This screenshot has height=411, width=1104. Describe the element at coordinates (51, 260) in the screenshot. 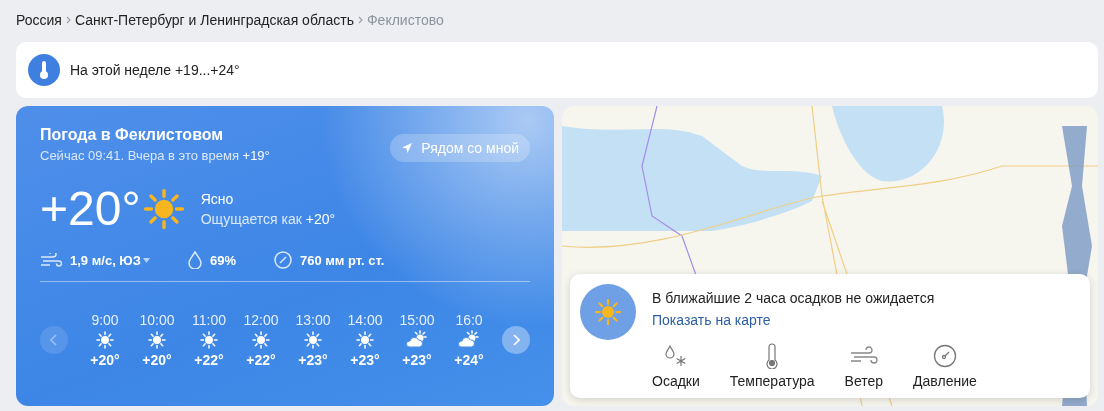

I see `wind-icon` at that location.